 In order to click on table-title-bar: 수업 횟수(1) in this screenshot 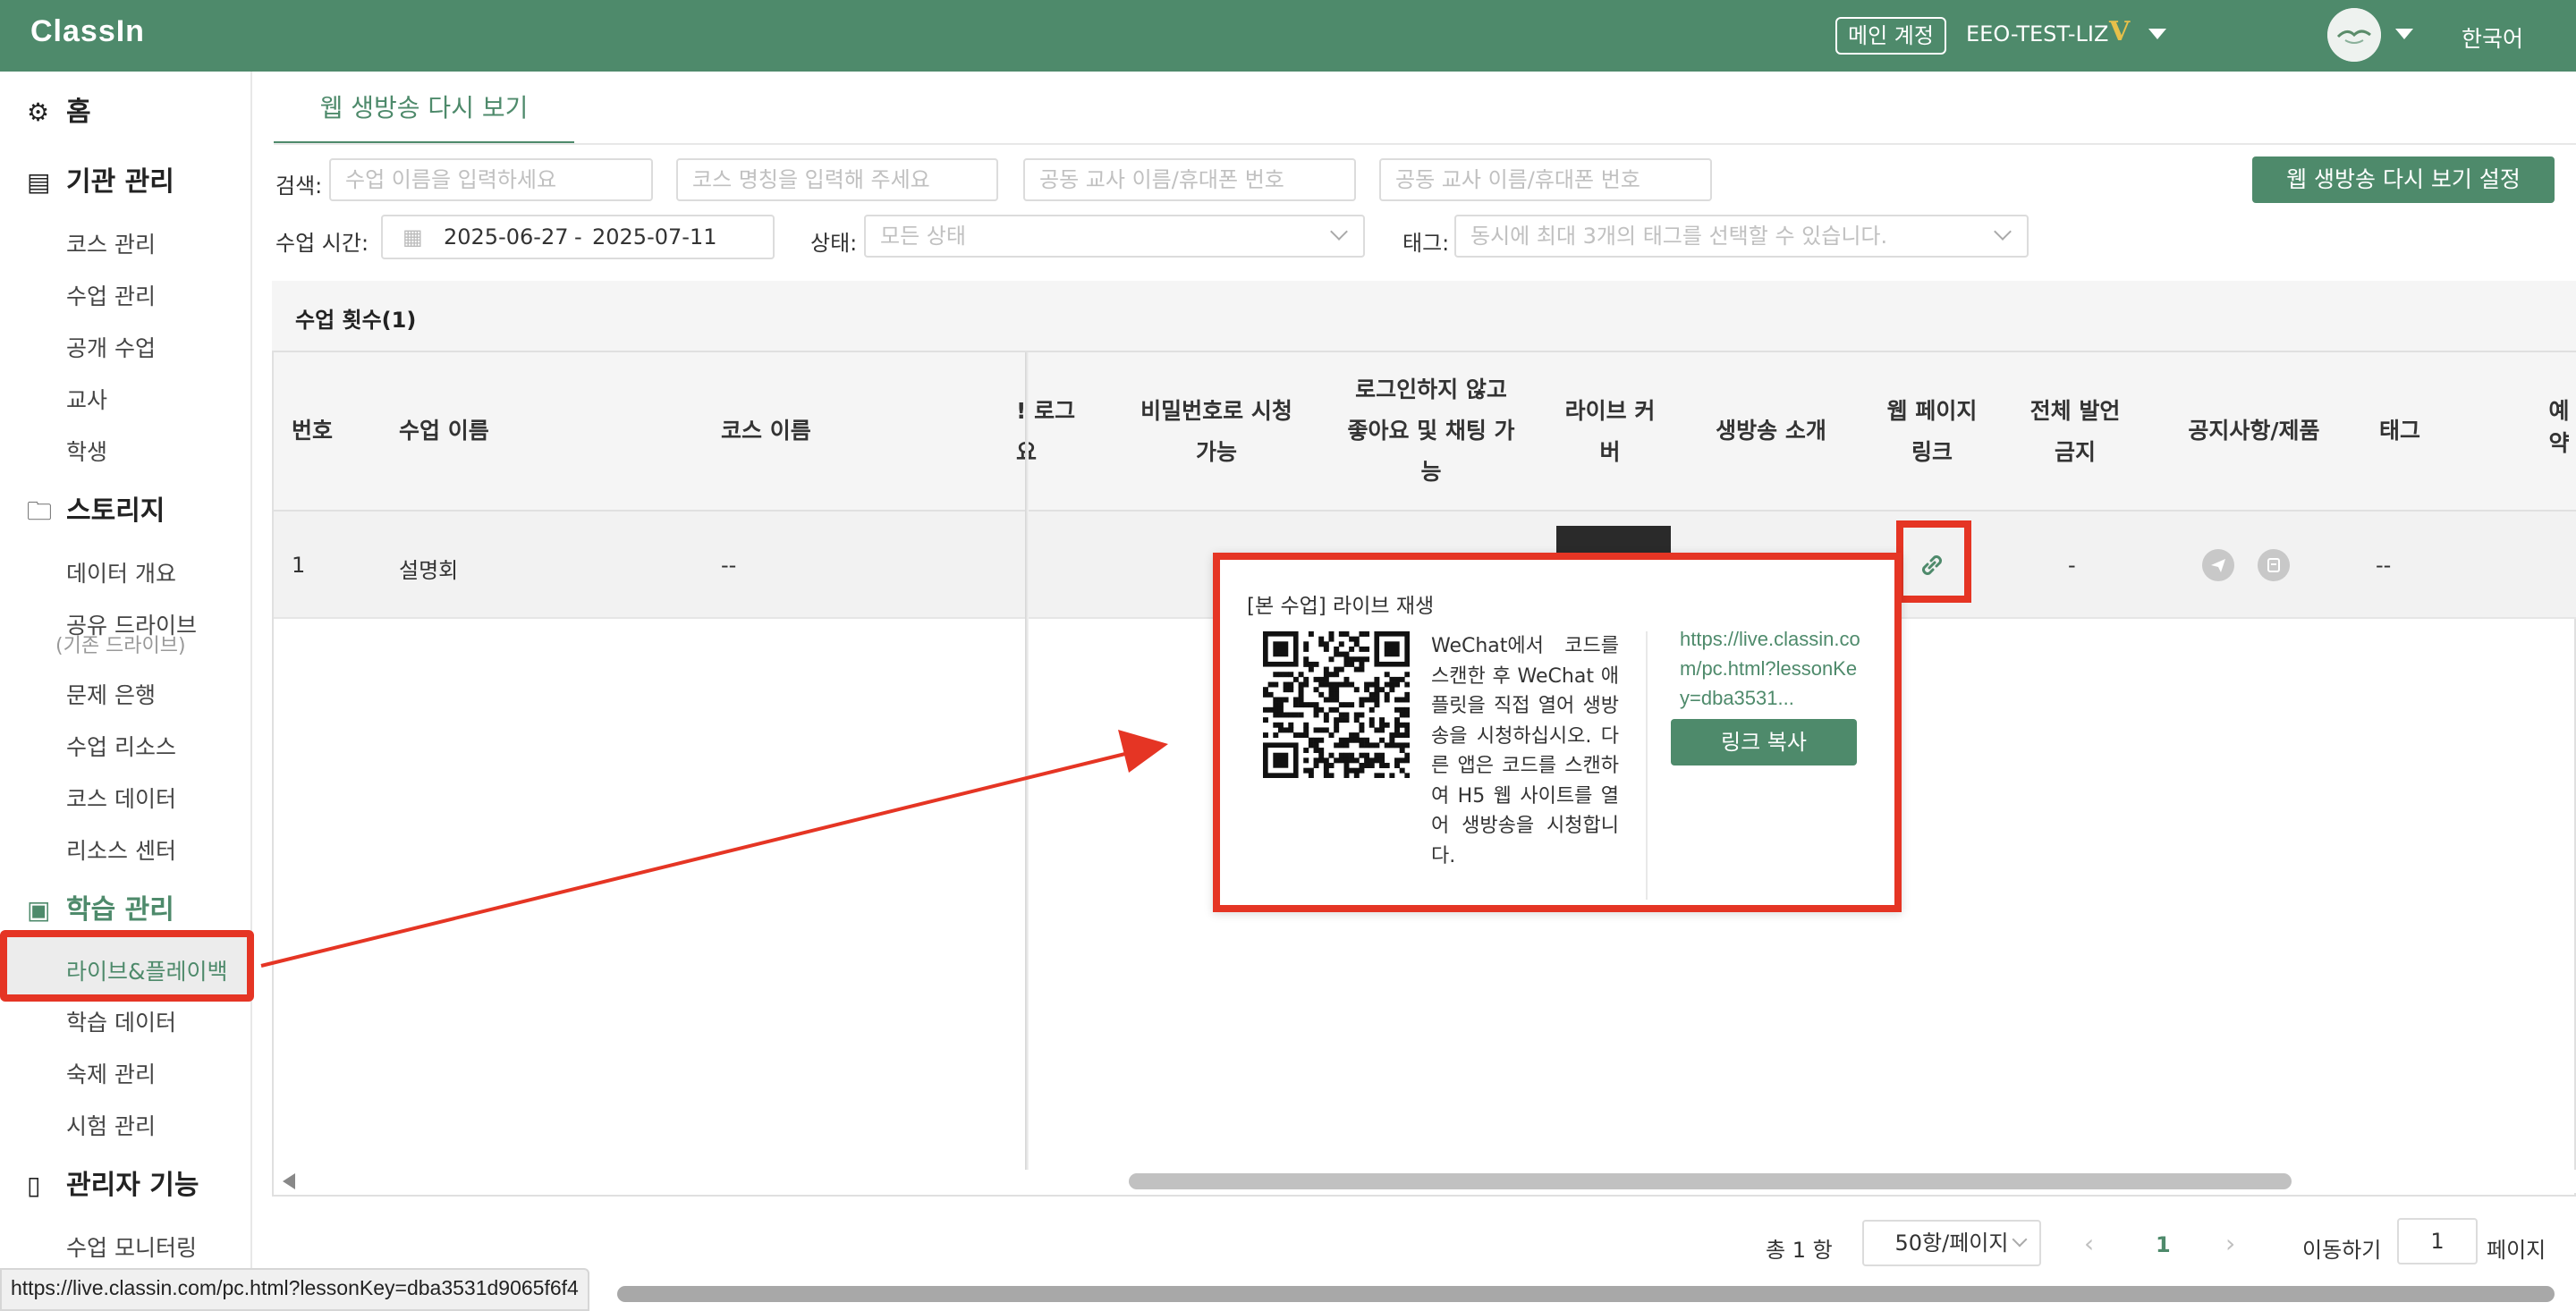, I will do `click(1424, 316)`.